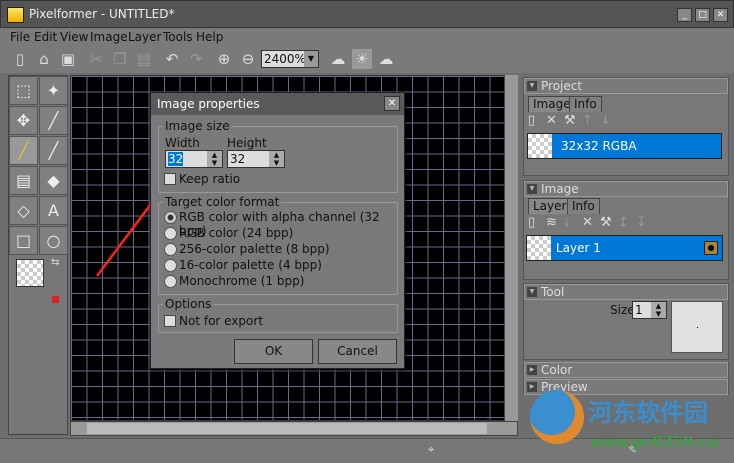 This screenshot has width=734, height=463. Describe the element at coordinates (606, 222) in the screenshot. I see `layer-properties-icon: ⚒` at that location.